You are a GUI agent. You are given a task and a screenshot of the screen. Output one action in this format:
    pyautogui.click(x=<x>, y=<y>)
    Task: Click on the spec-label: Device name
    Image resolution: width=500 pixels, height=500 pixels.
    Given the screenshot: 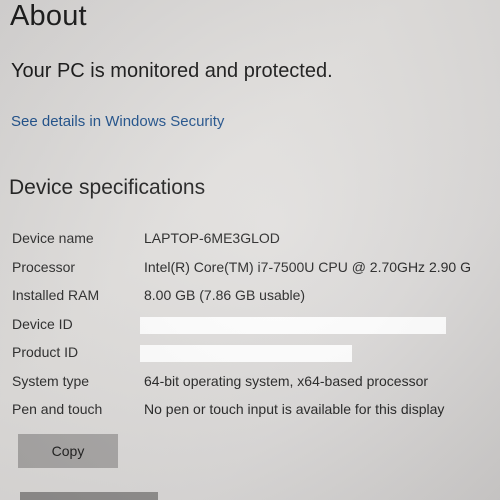 What is the action you would take?
    pyautogui.click(x=53, y=238)
    